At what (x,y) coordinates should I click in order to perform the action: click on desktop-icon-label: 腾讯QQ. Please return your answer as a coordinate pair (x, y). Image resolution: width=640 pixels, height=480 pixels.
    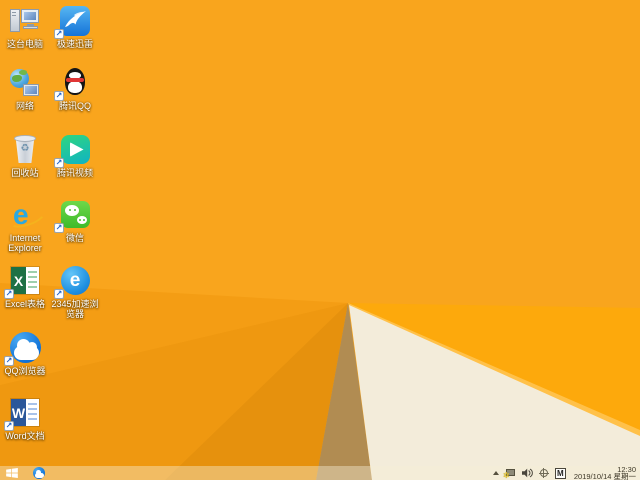
    Looking at the image, I should click on (74, 106).